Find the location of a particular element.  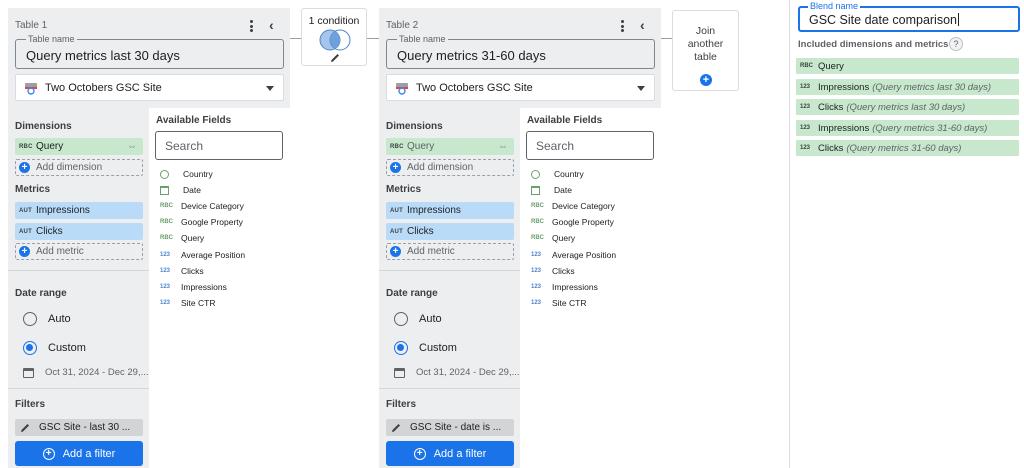

included-label: Included dimensions and metrics is located at coordinates (873, 44).